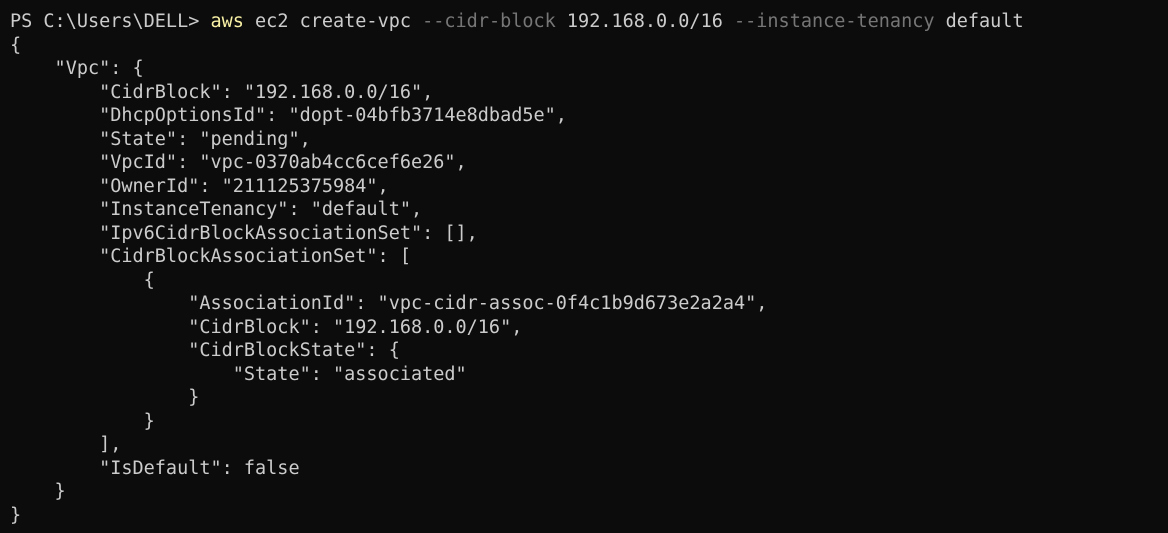  I want to click on output-line: ],, so click(66, 444).